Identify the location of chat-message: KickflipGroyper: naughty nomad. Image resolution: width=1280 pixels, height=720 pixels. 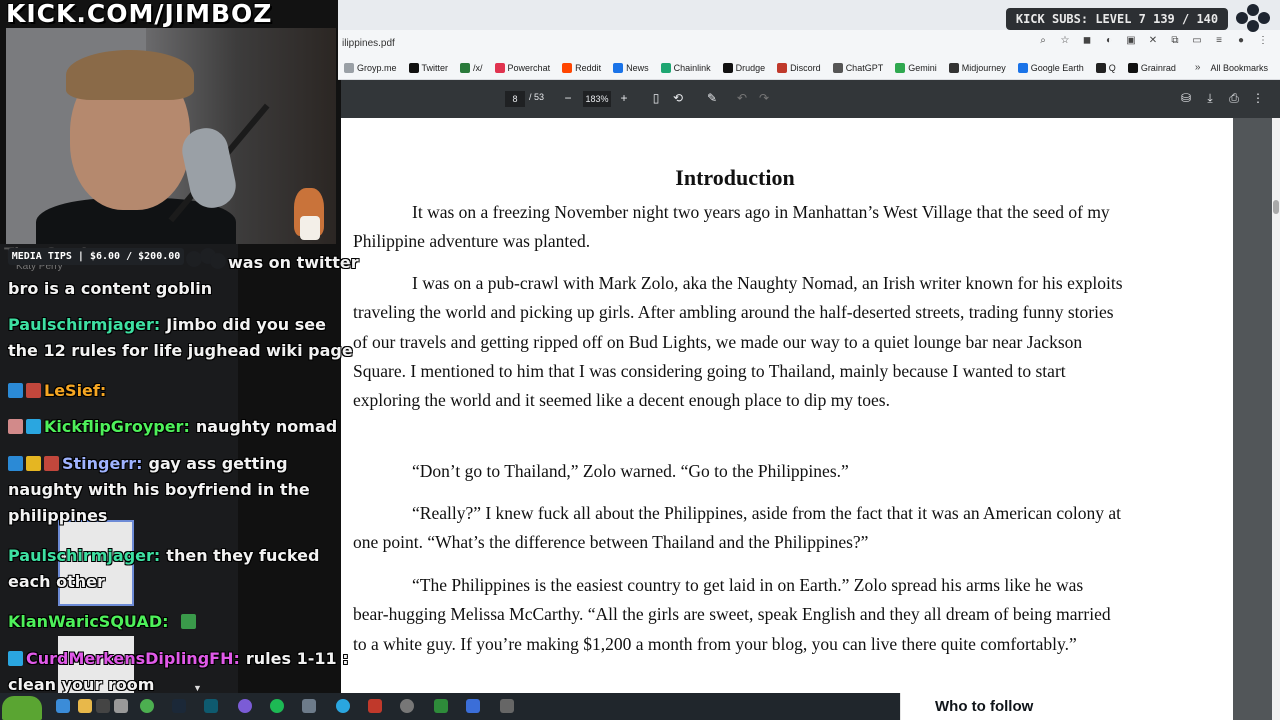
(172, 427).